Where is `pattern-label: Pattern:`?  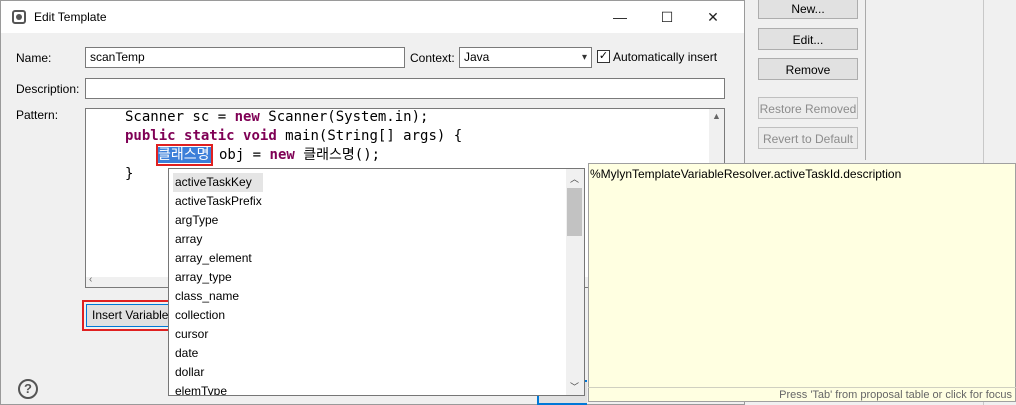 pattern-label: Pattern: is located at coordinates (37, 115).